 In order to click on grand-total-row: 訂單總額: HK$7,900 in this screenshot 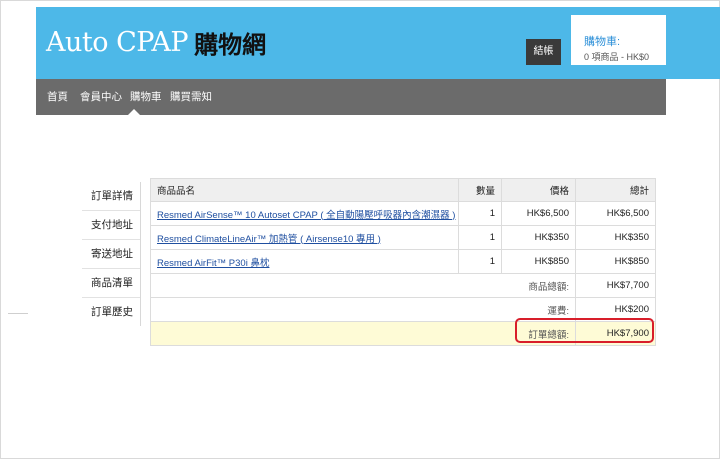, I will do `click(403, 333)`.